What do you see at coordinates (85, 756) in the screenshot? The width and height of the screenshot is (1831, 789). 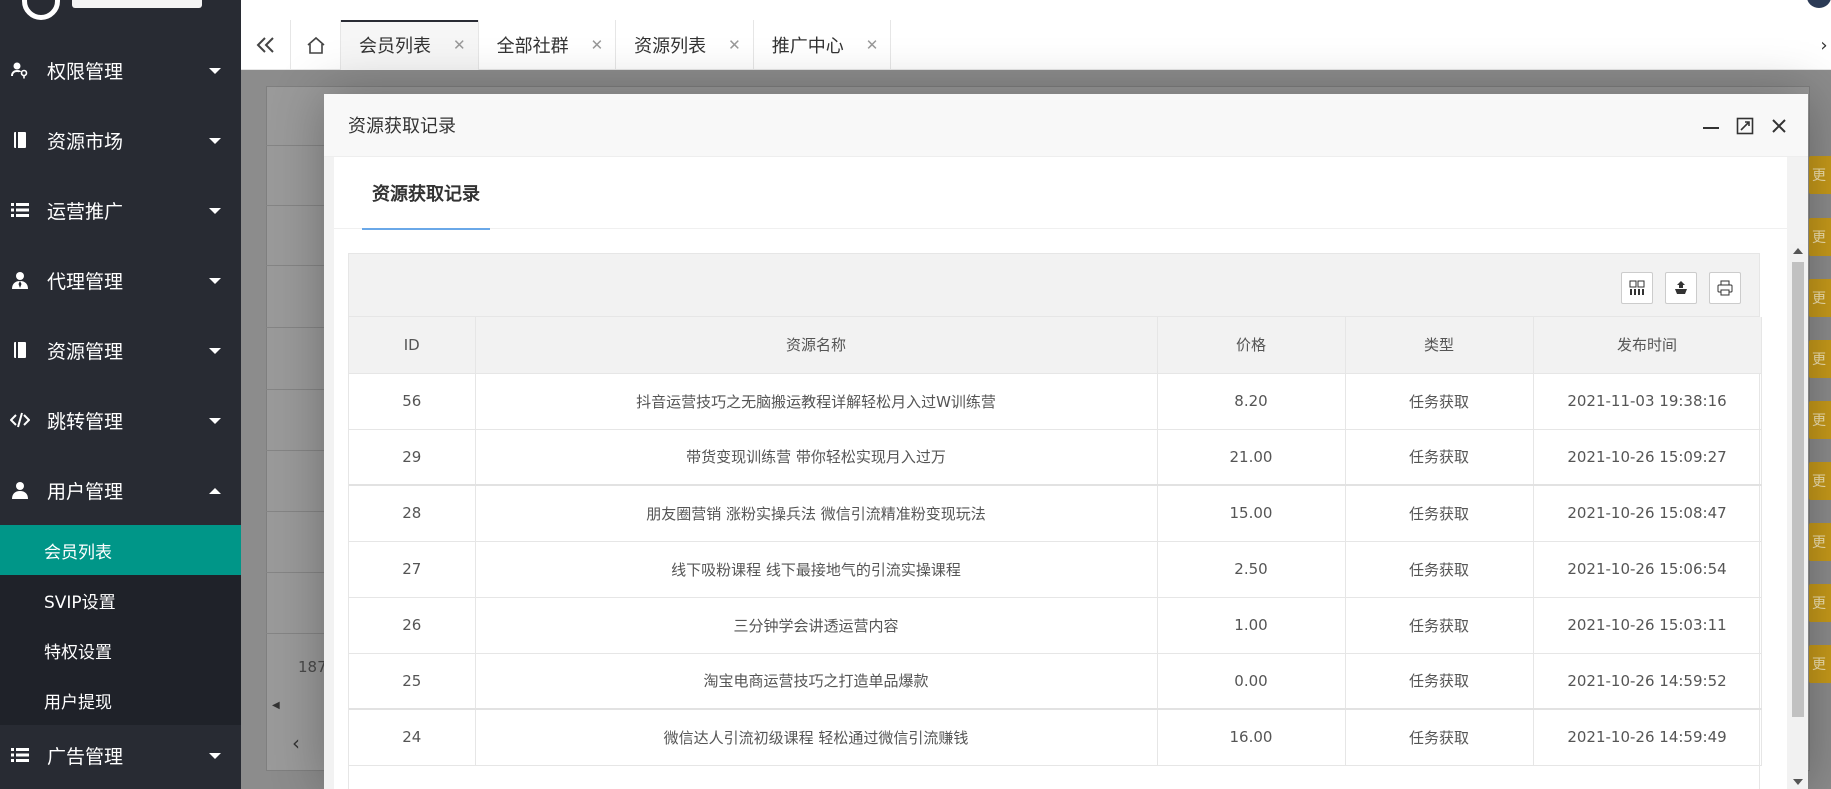 I see `sidebar-item-label: 广告管理` at bounding box center [85, 756].